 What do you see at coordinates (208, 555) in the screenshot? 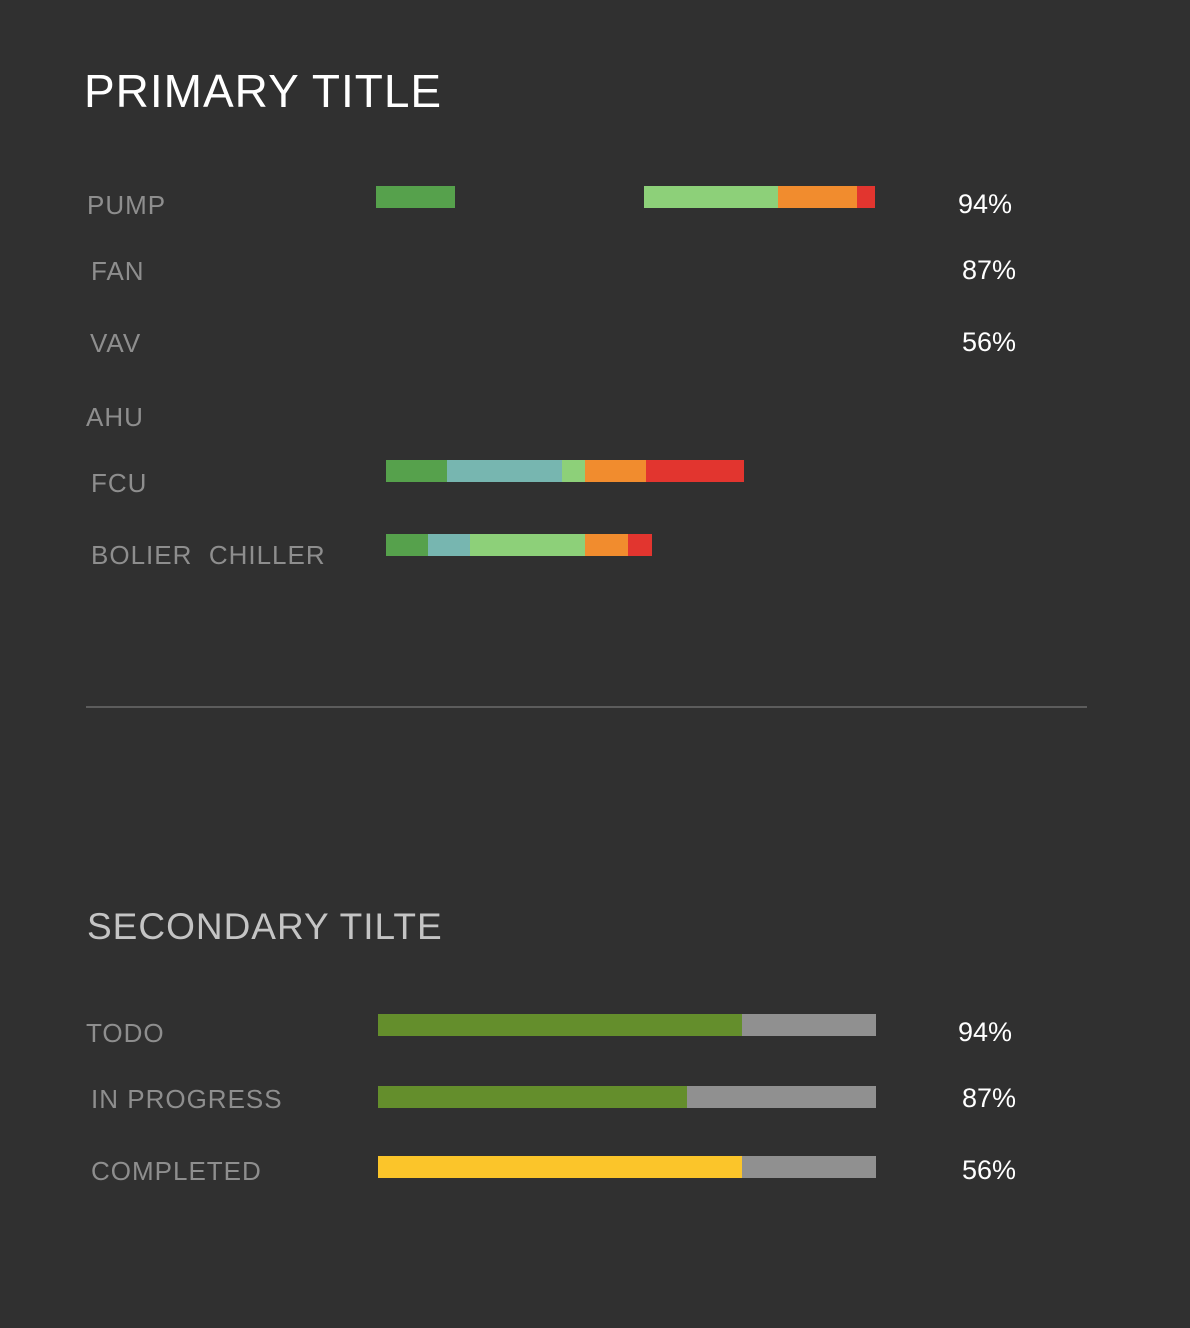
I see `row-label: BOLIER CHILLER` at bounding box center [208, 555].